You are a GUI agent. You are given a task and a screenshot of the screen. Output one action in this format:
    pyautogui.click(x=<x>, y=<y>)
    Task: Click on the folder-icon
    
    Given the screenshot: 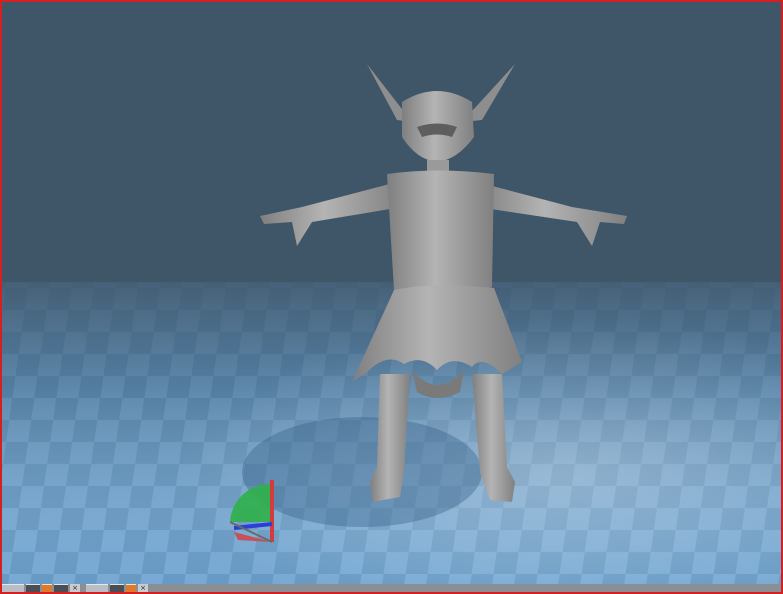 What is the action you would take?
    pyautogui.click(x=33, y=588)
    